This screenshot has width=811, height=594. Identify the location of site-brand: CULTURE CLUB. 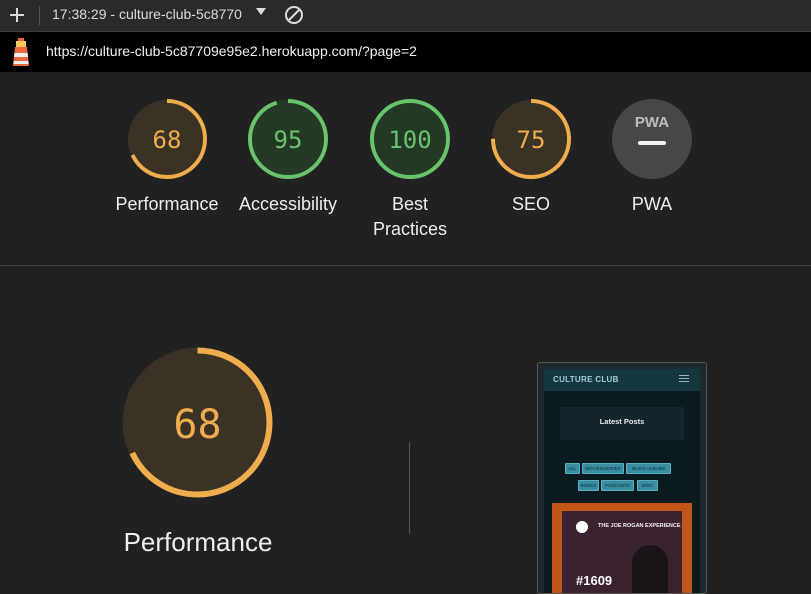
(586, 379).